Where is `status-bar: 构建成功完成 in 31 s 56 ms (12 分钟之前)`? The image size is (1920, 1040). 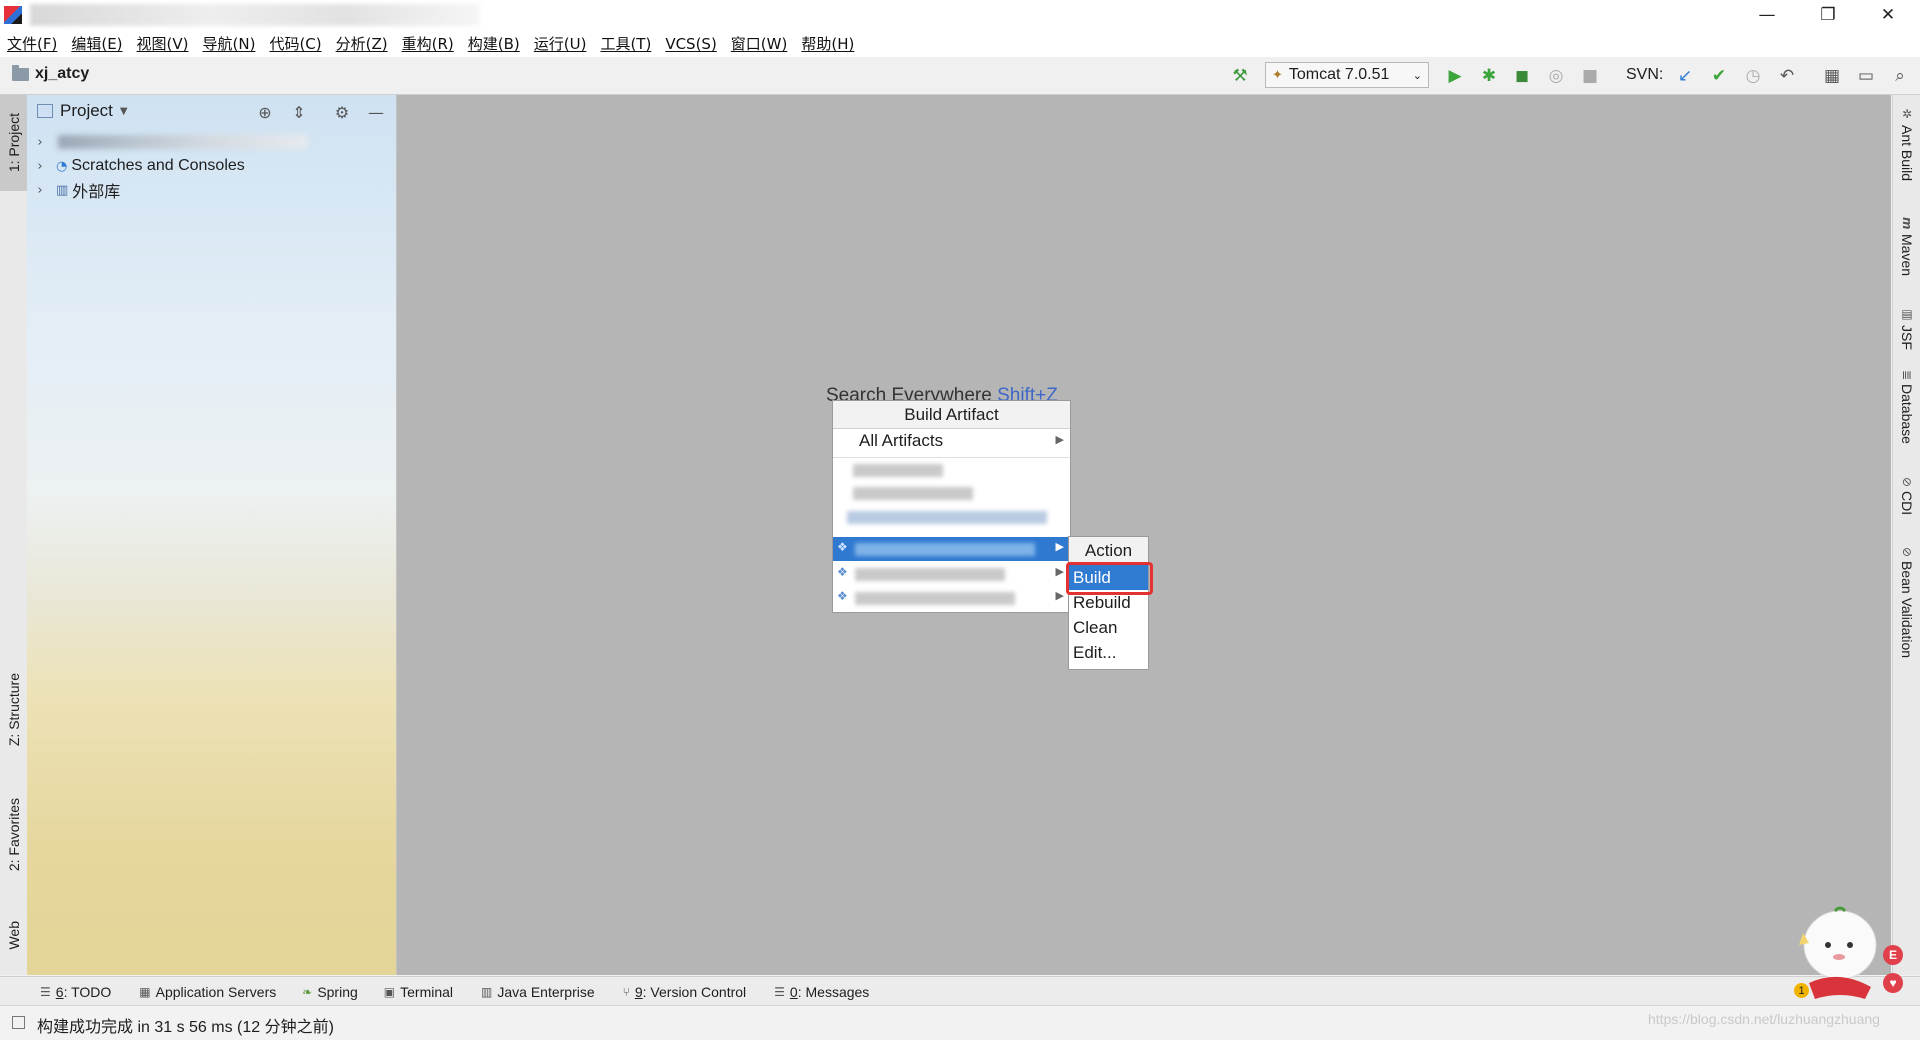
status-bar: 构建成功完成 in 31 s 56 ms (12 分钟之前) is located at coordinates (960, 1022).